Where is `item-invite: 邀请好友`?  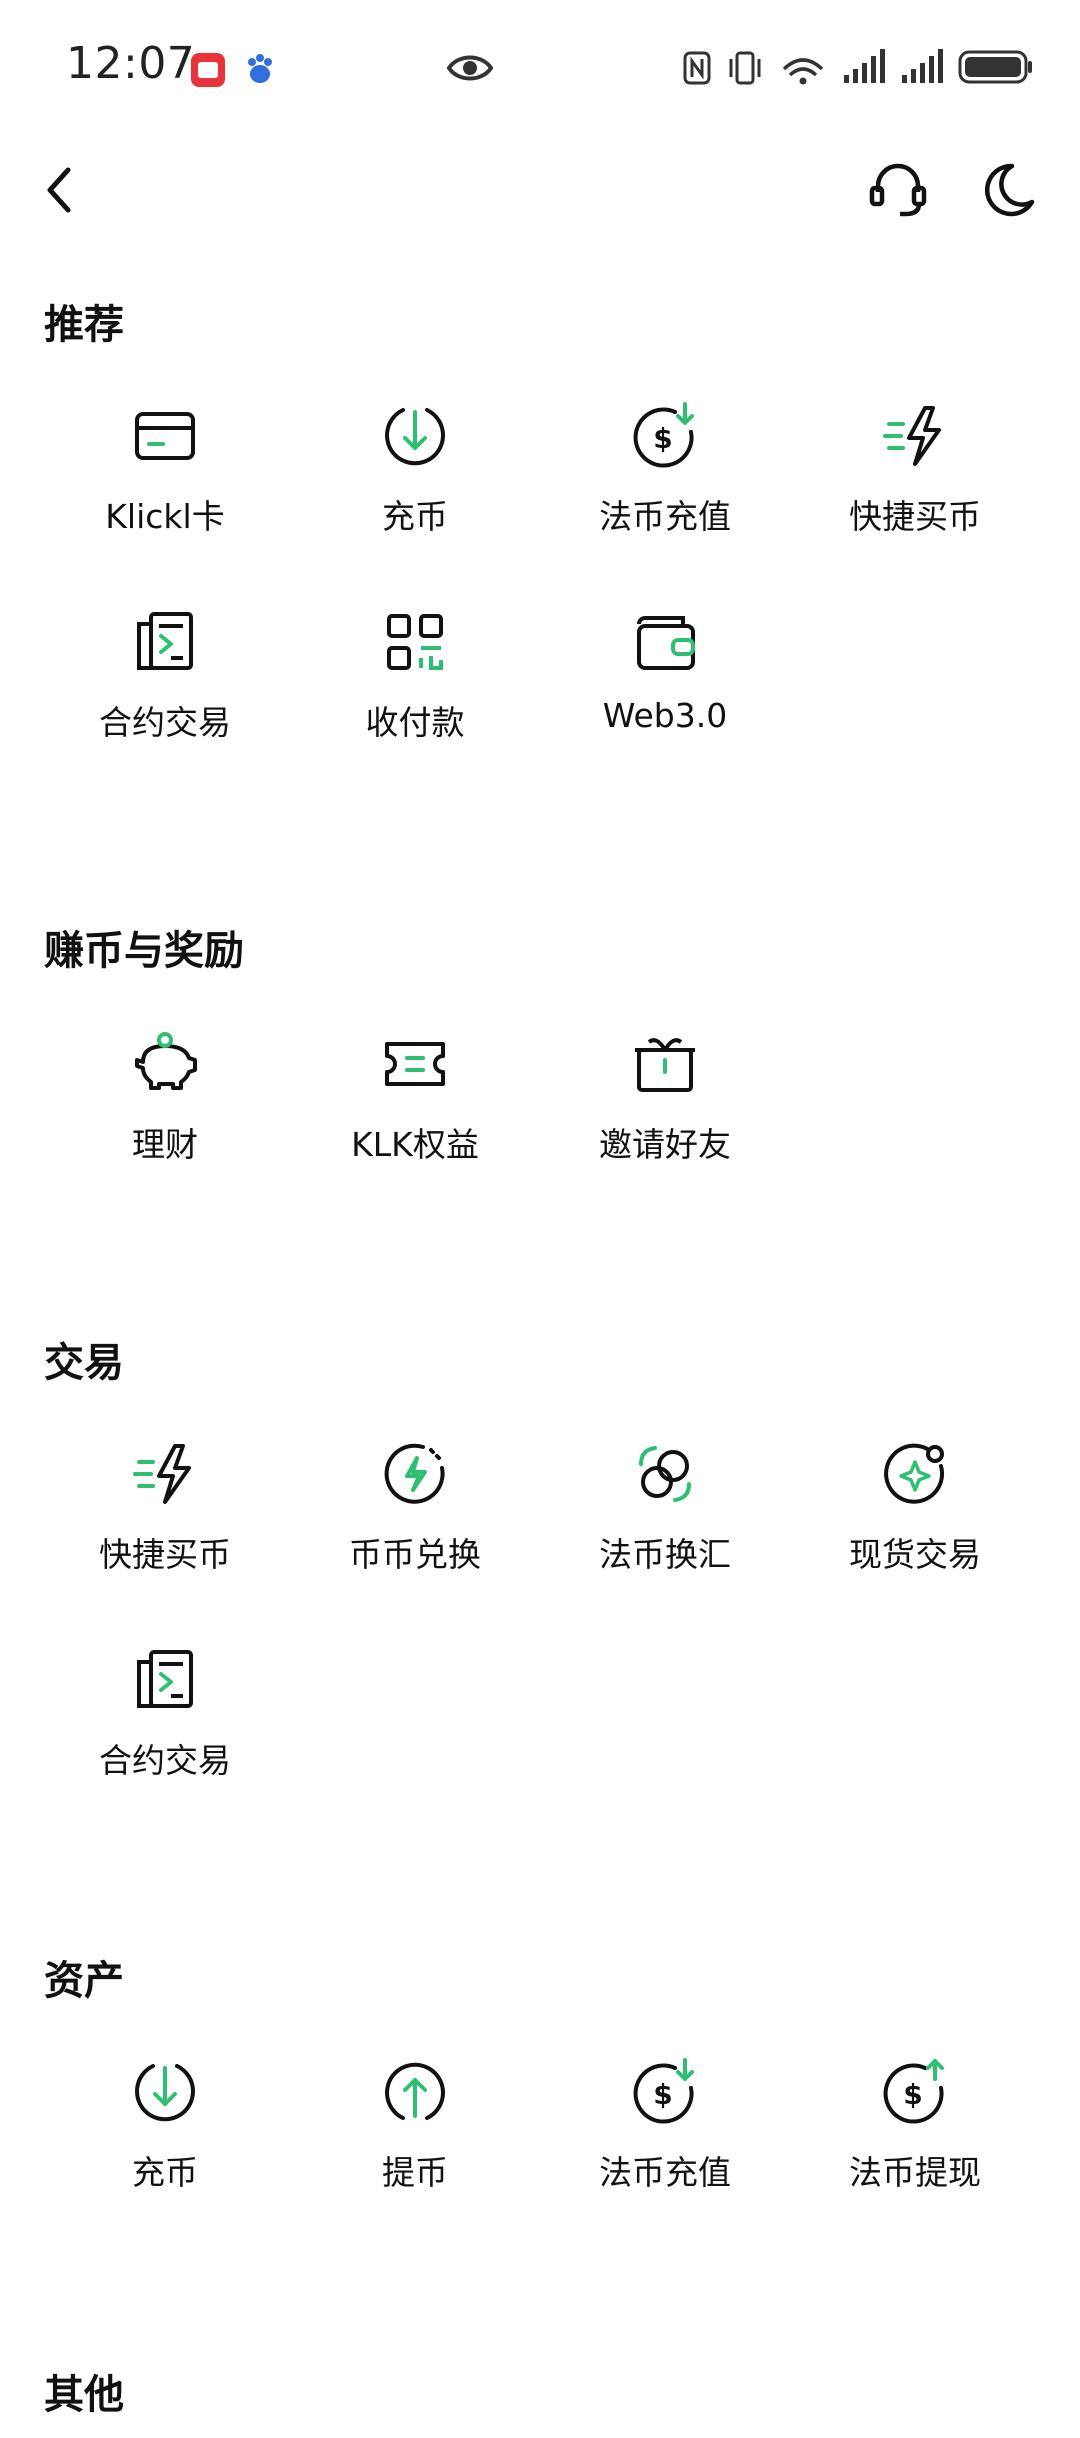 item-invite: 邀请好友 is located at coordinates (665, 1108).